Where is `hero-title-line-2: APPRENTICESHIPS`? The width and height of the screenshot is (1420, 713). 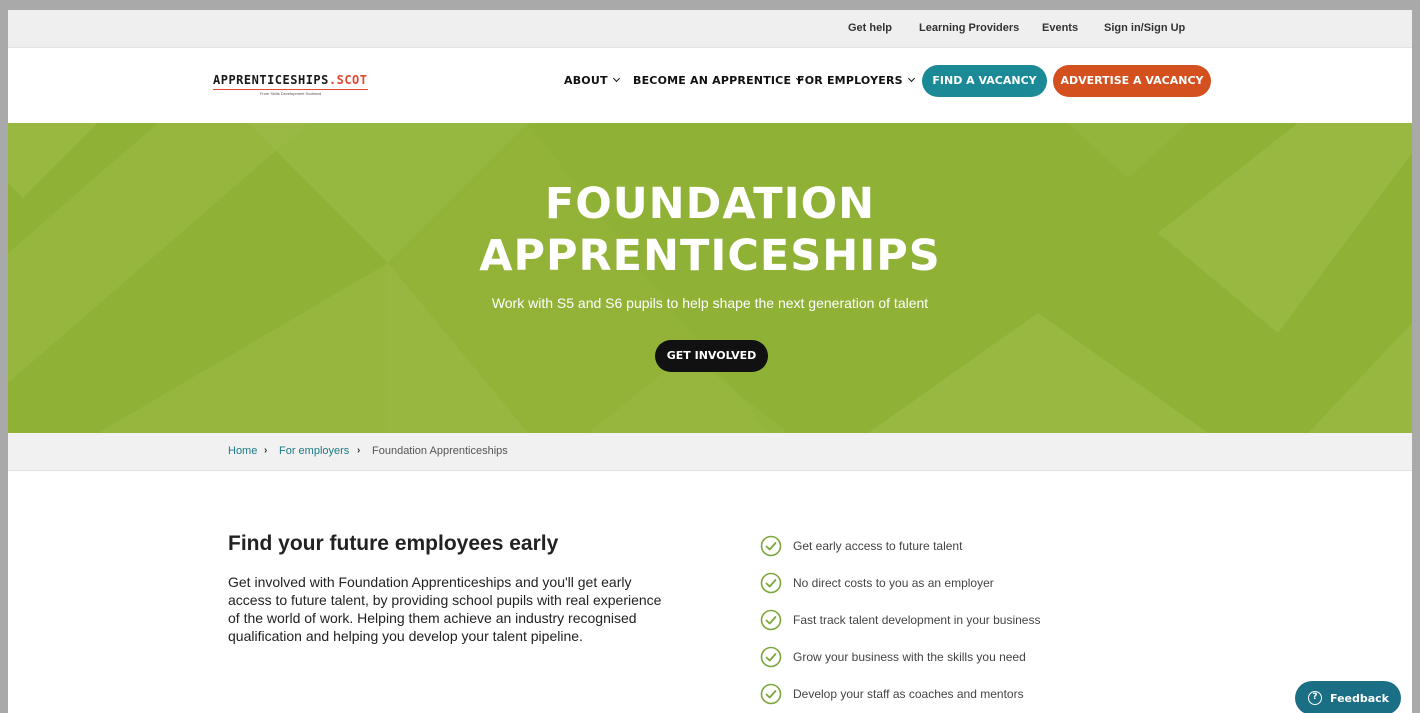 hero-title-line-2: APPRENTICESHIPS is located at coordinates (710, 256).